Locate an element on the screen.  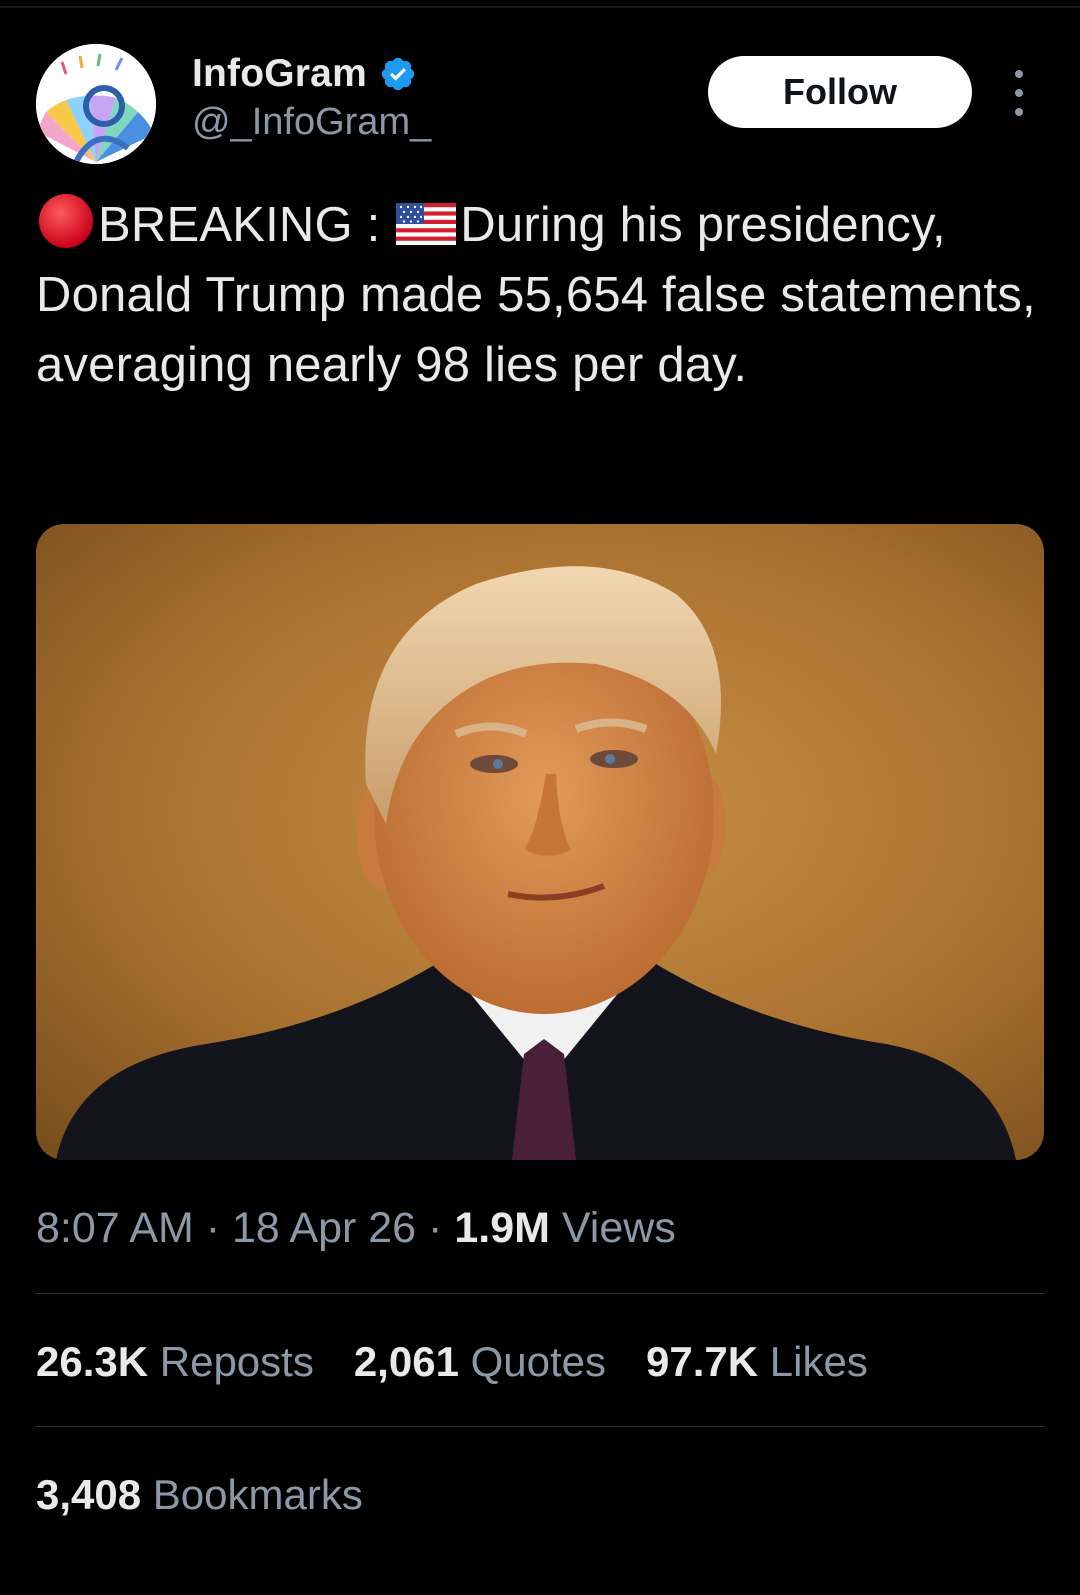
infogram-logo-icon is located at coordinates (96, 104).